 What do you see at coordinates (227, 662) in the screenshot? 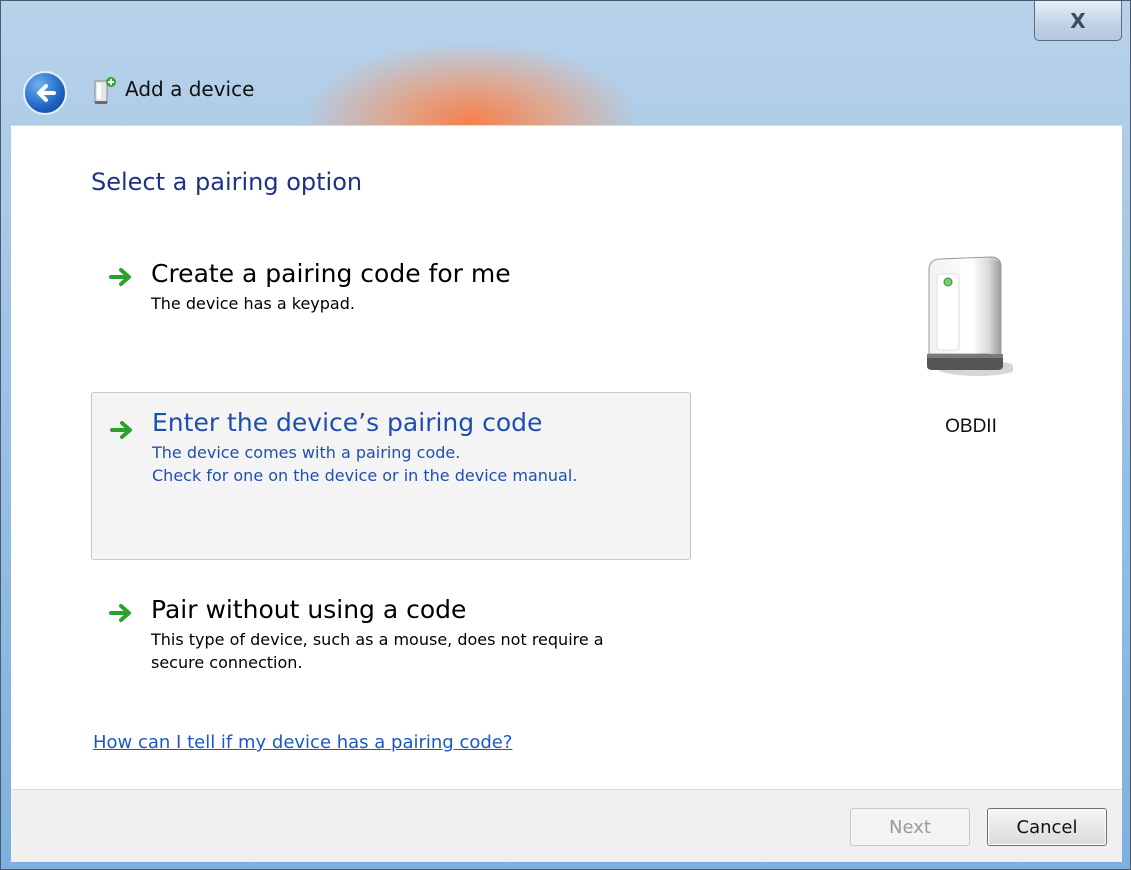
I see `option-description-line: secure connection.` at bounding box center [227, 662].